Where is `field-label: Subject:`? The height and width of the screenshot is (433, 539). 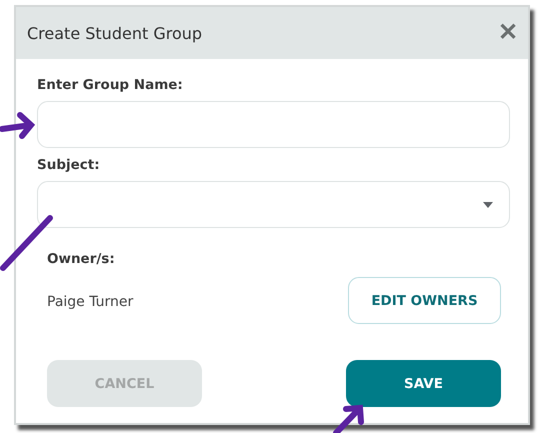
field-label: Subject: is located at coordinates (69, 165).